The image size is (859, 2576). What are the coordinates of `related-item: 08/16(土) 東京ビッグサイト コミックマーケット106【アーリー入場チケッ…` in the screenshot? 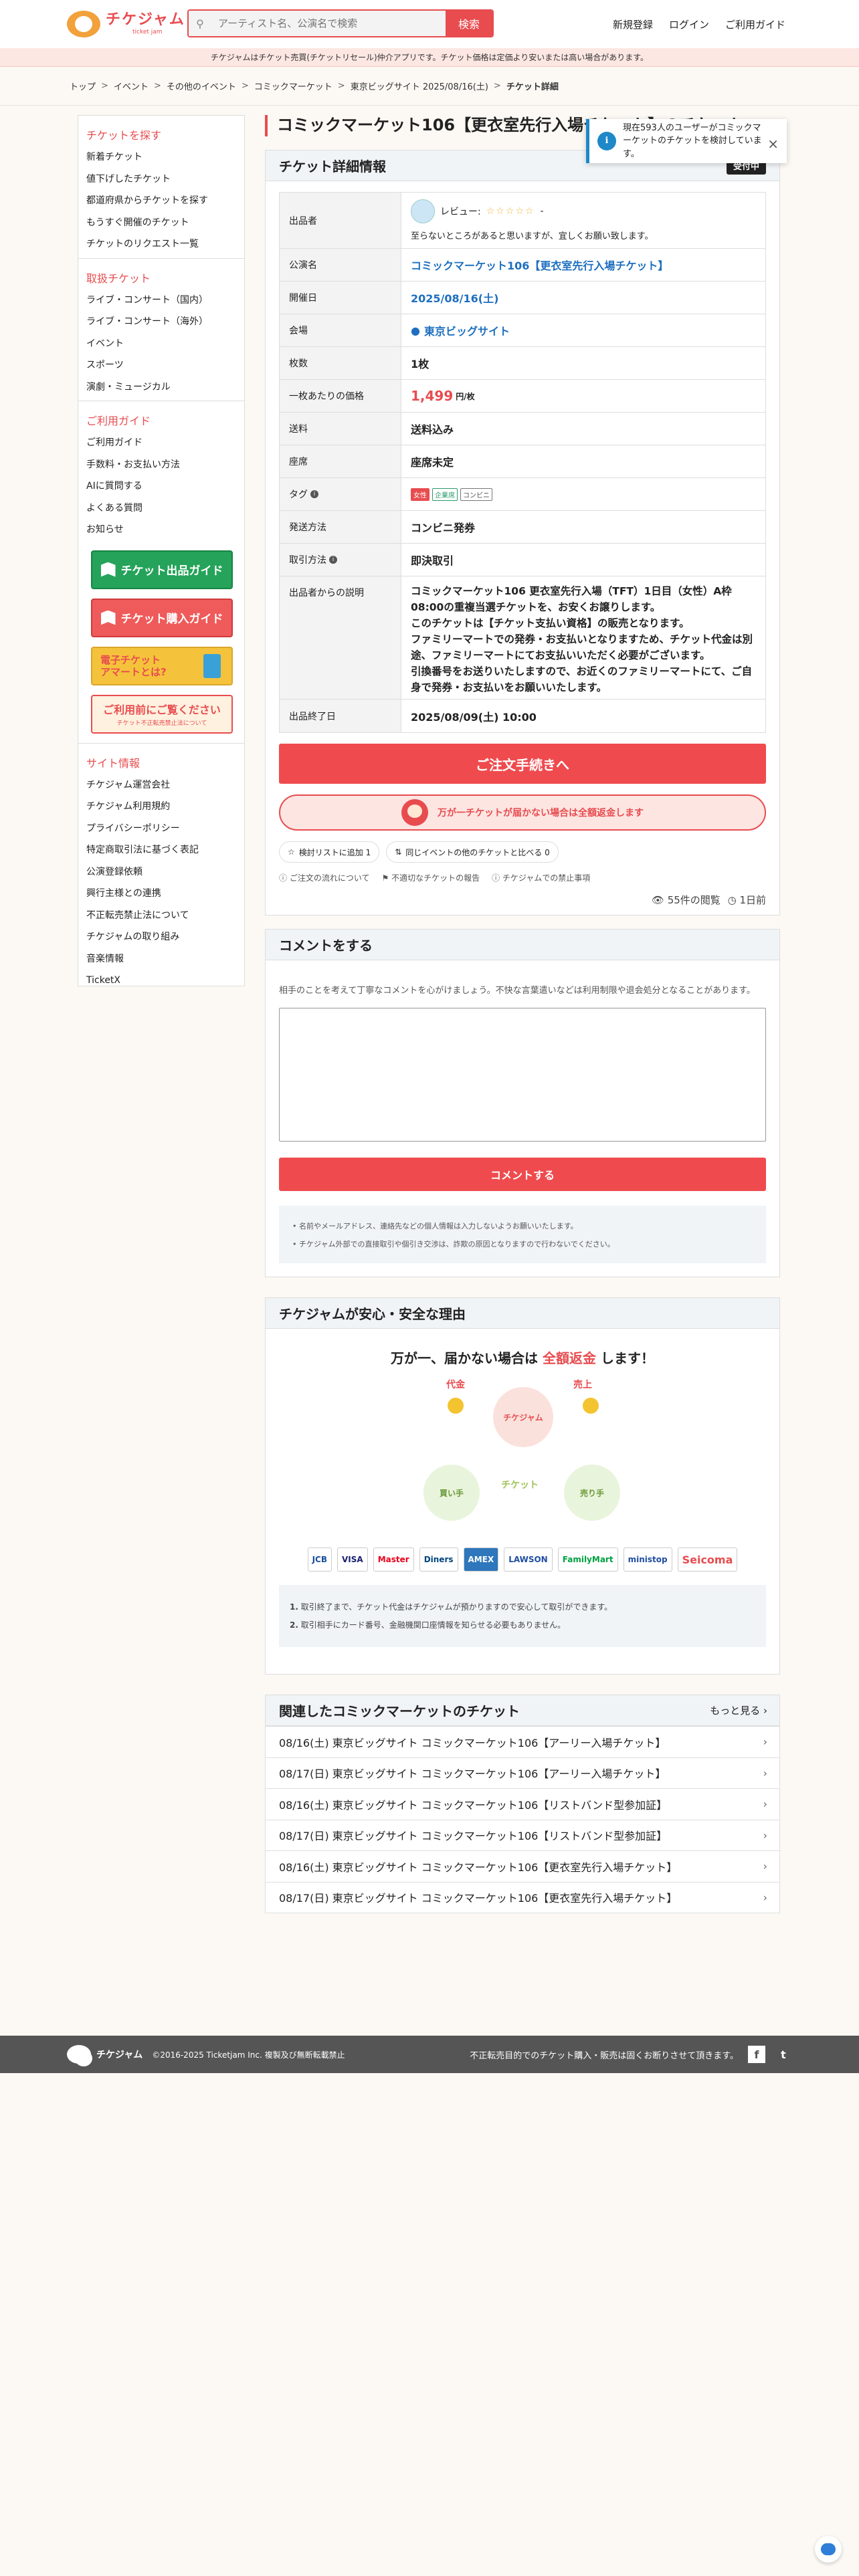 It's located at (522, 1741).